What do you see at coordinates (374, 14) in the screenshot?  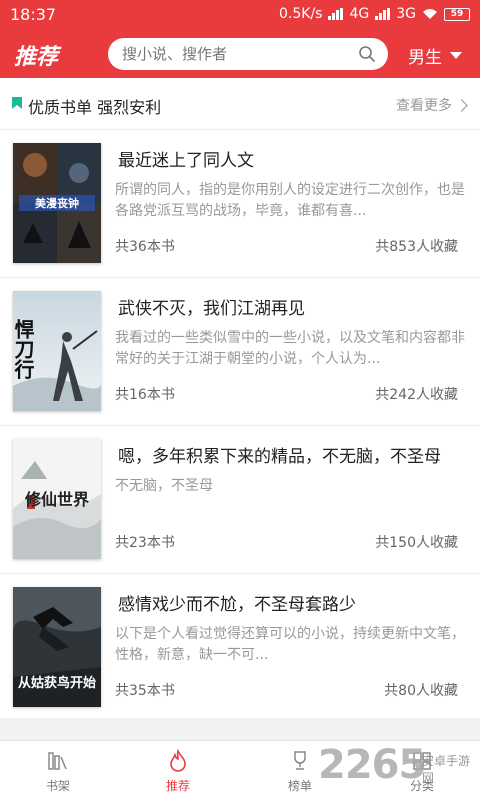 I see `status-indicators: 0.5K/s 4G 3G 59` at bounding box center [374, 14].